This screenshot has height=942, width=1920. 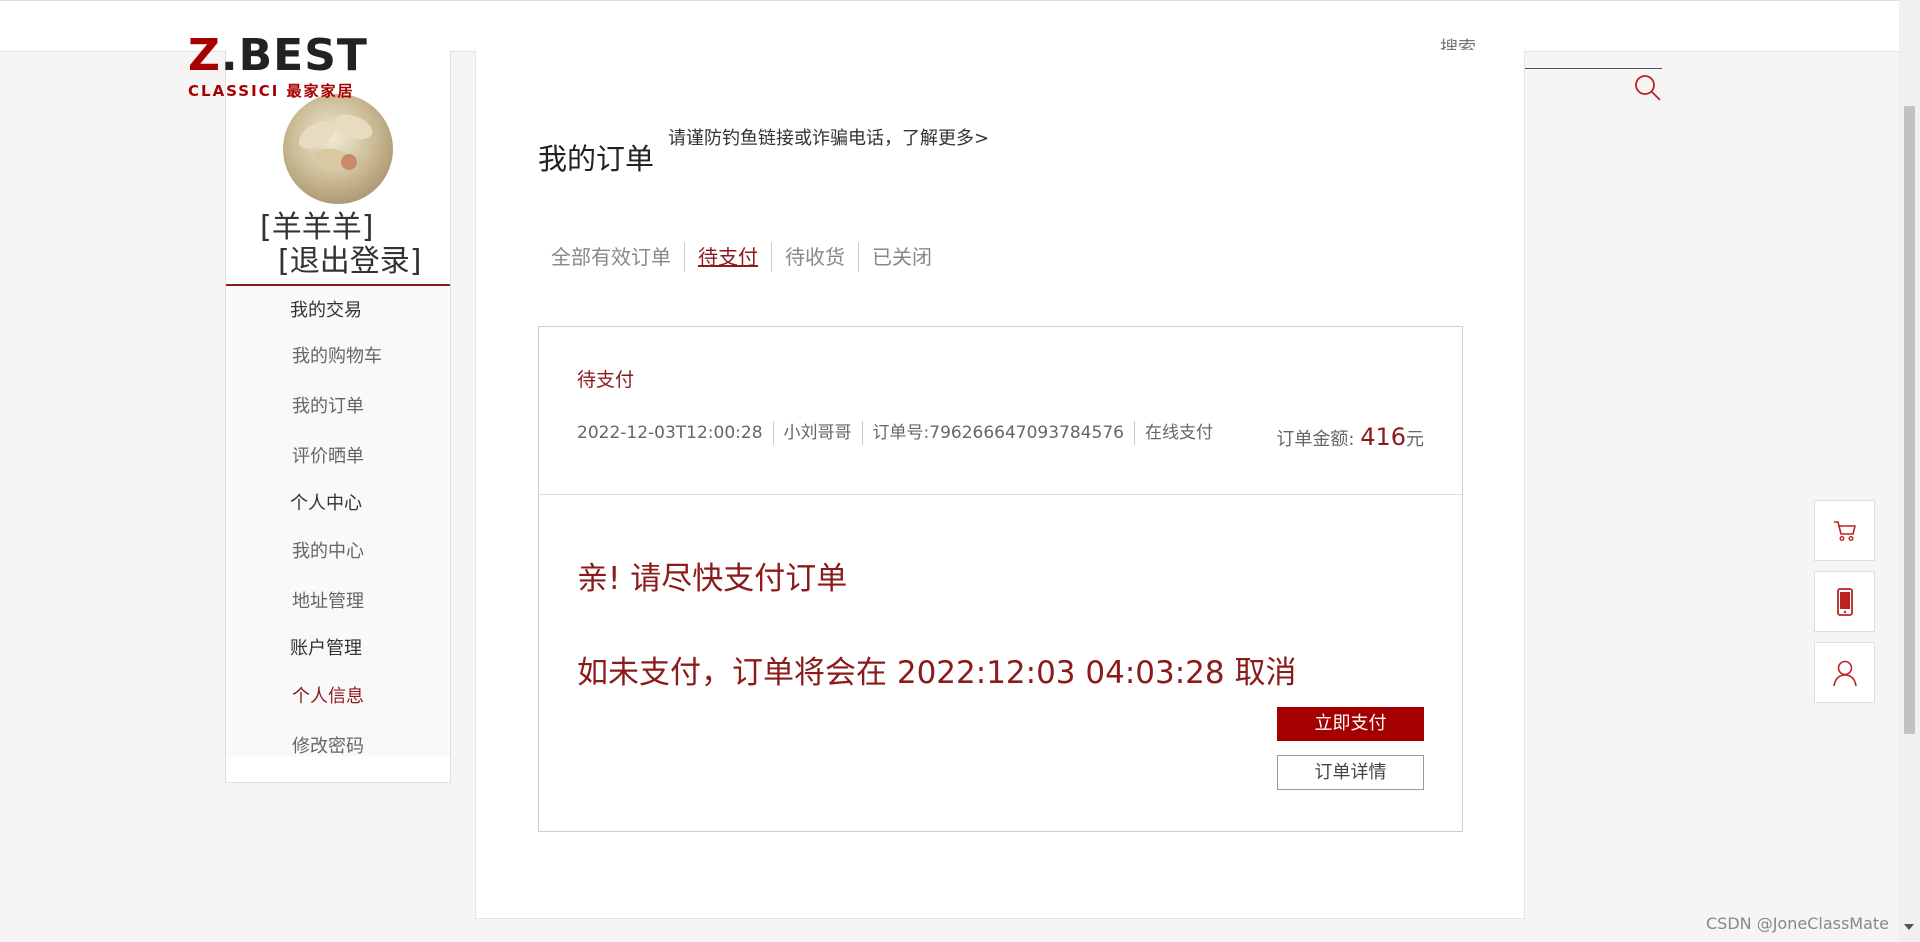 I want to click on order-tabs: 全部有效订单 待支付 待收货 已关闭, so click(x=741, y=257).